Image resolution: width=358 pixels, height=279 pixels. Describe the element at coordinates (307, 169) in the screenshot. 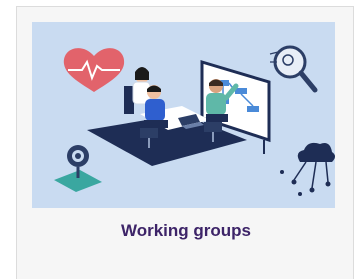

I see `cloud-network-icon` at that location.